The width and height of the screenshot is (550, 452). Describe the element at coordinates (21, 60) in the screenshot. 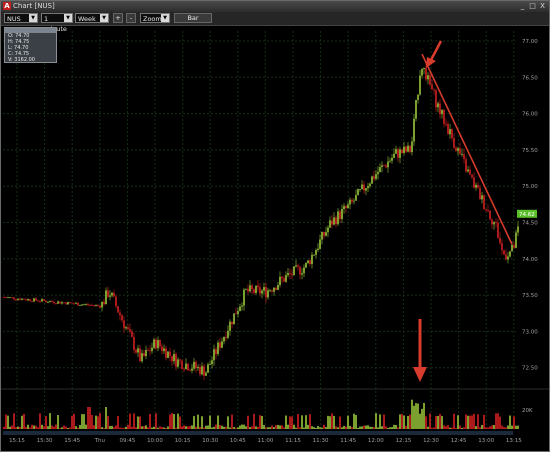

I see `volume-value: V: 3162.00` at that location.